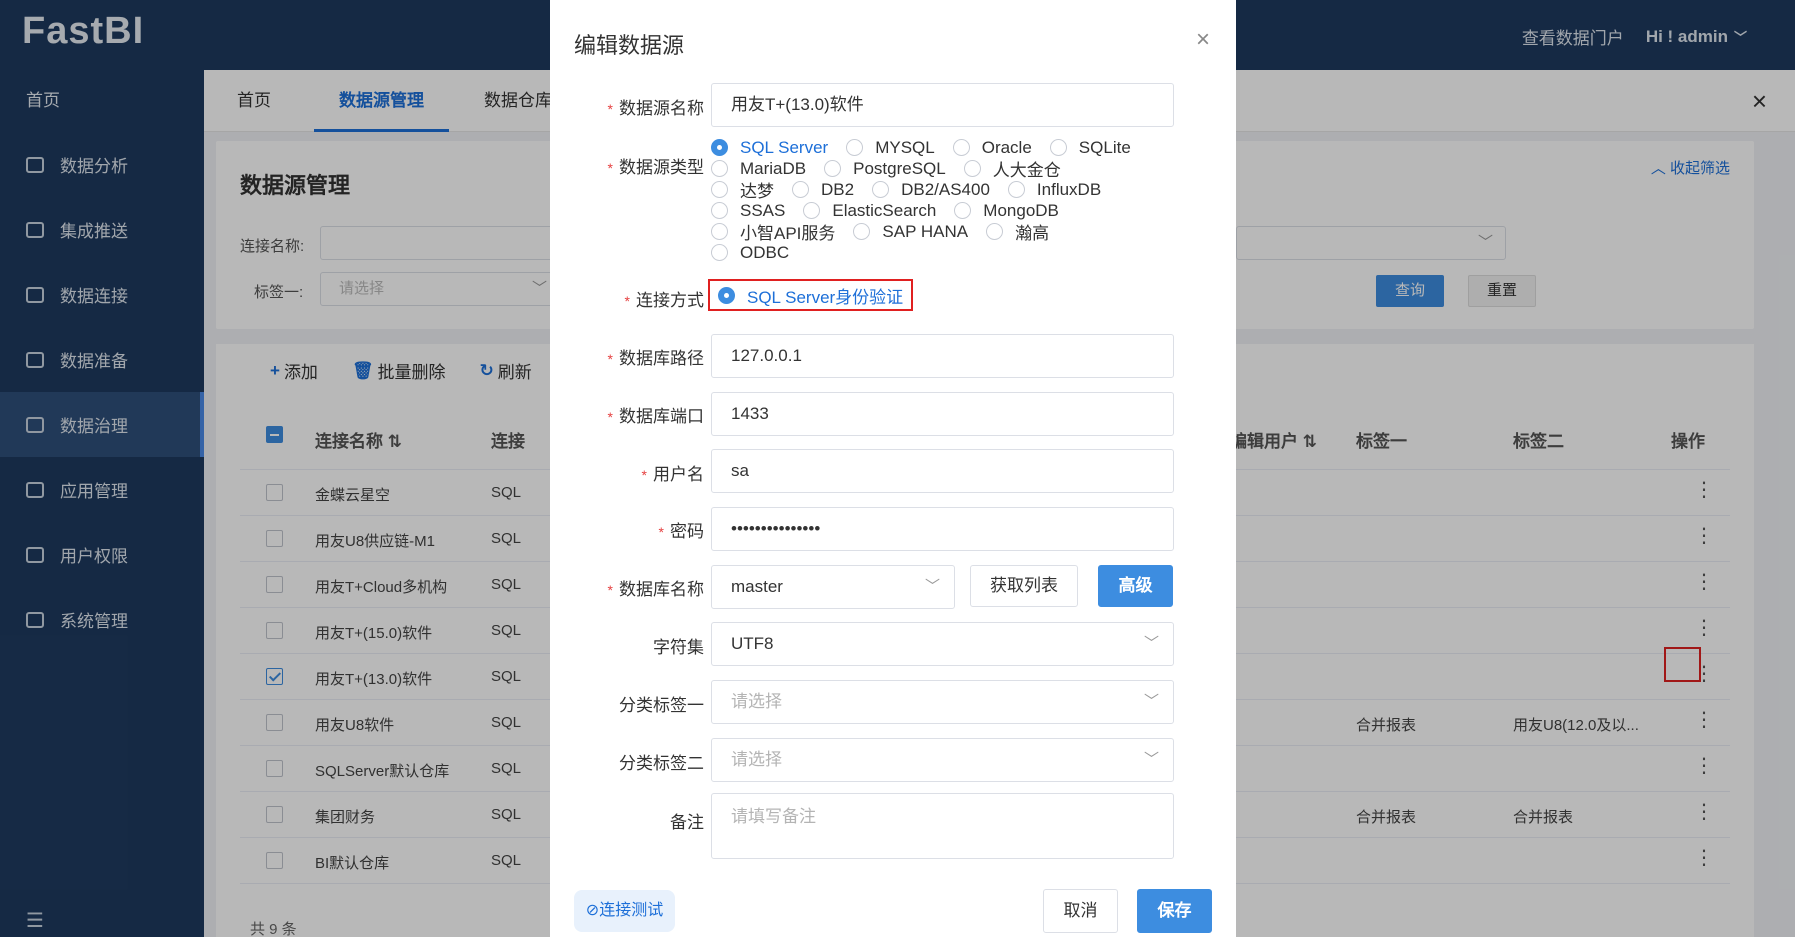 The width and height of the screenshot is (1795, 937). What do you see at coordinates (661, 763) in the screenshot?
I see `cat-tag2-label: 分类标签二` at bounding box center [661, 763].